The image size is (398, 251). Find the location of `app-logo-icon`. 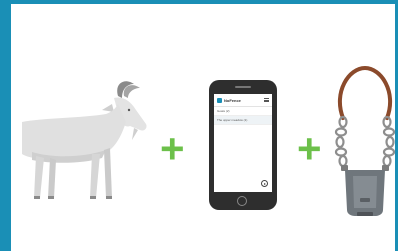

app-logo-icon is located at coordinates (219, 100).